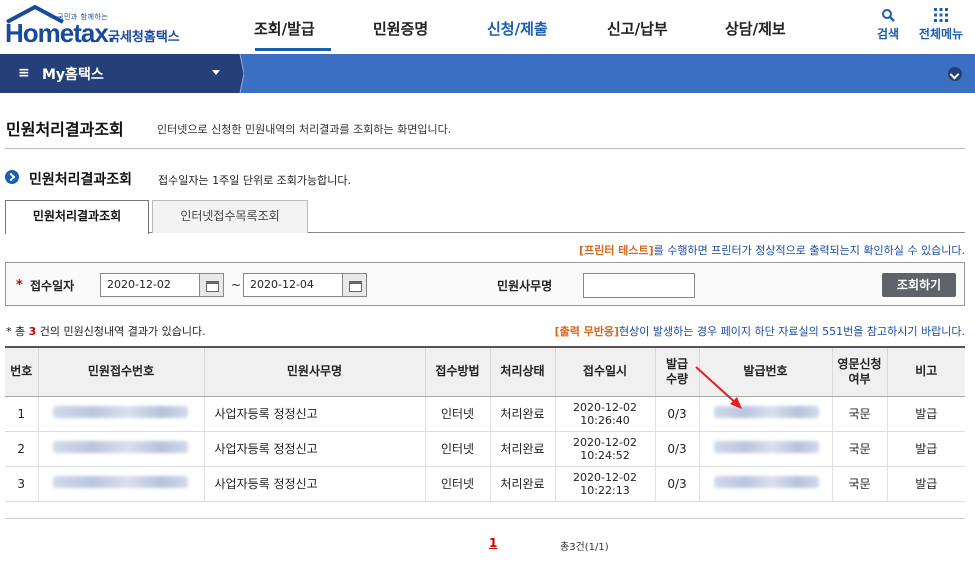 The image size is (975, 562). What do you see at coordinates (941, 25) in the screenshot?
I see `all-menu-button: 전체메뉴` at bounding box center [941, 25].